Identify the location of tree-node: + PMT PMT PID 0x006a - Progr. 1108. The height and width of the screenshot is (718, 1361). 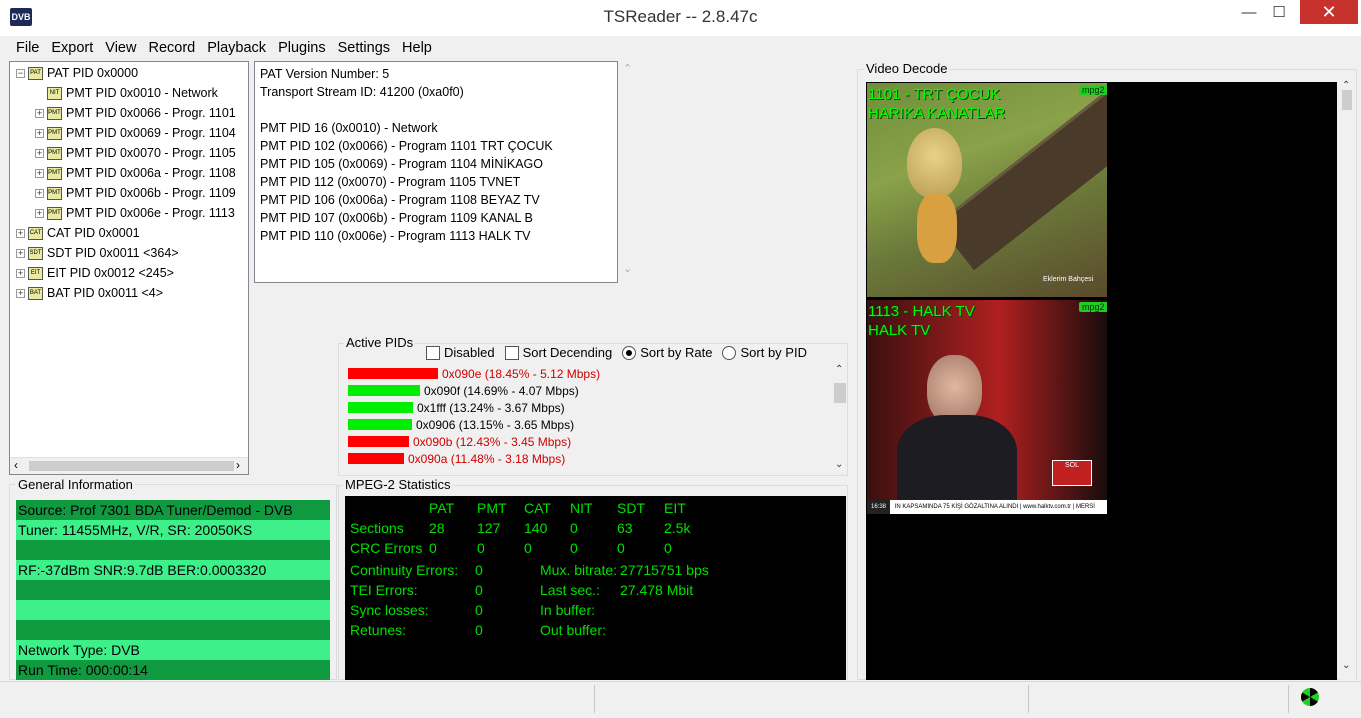
(129, 173).